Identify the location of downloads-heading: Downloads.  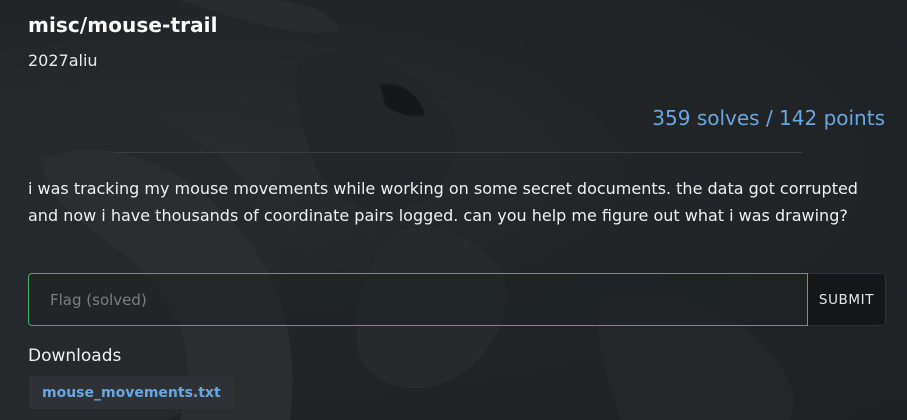
(75, 356).